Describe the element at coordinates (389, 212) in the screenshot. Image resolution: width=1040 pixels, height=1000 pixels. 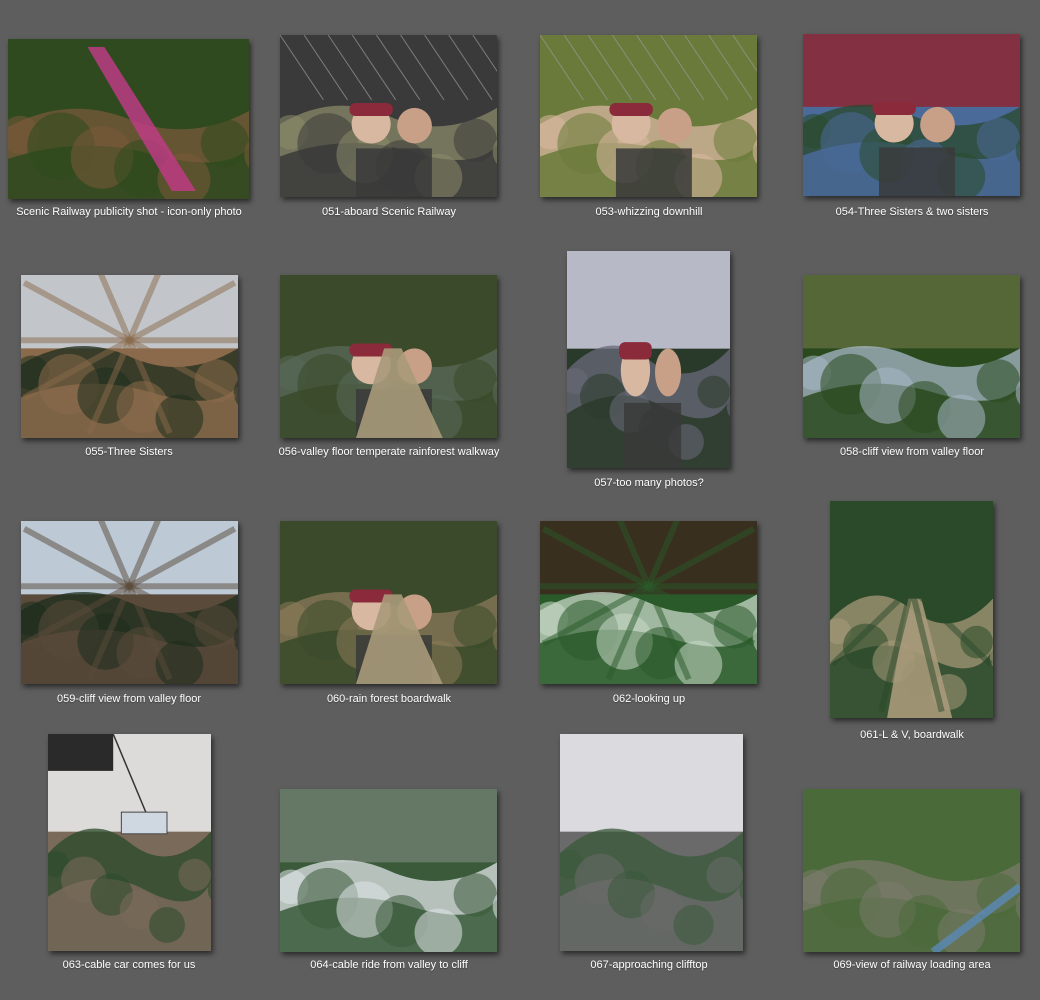
I see `photo-caption: 051-aboard Scenic Railway` at that location.